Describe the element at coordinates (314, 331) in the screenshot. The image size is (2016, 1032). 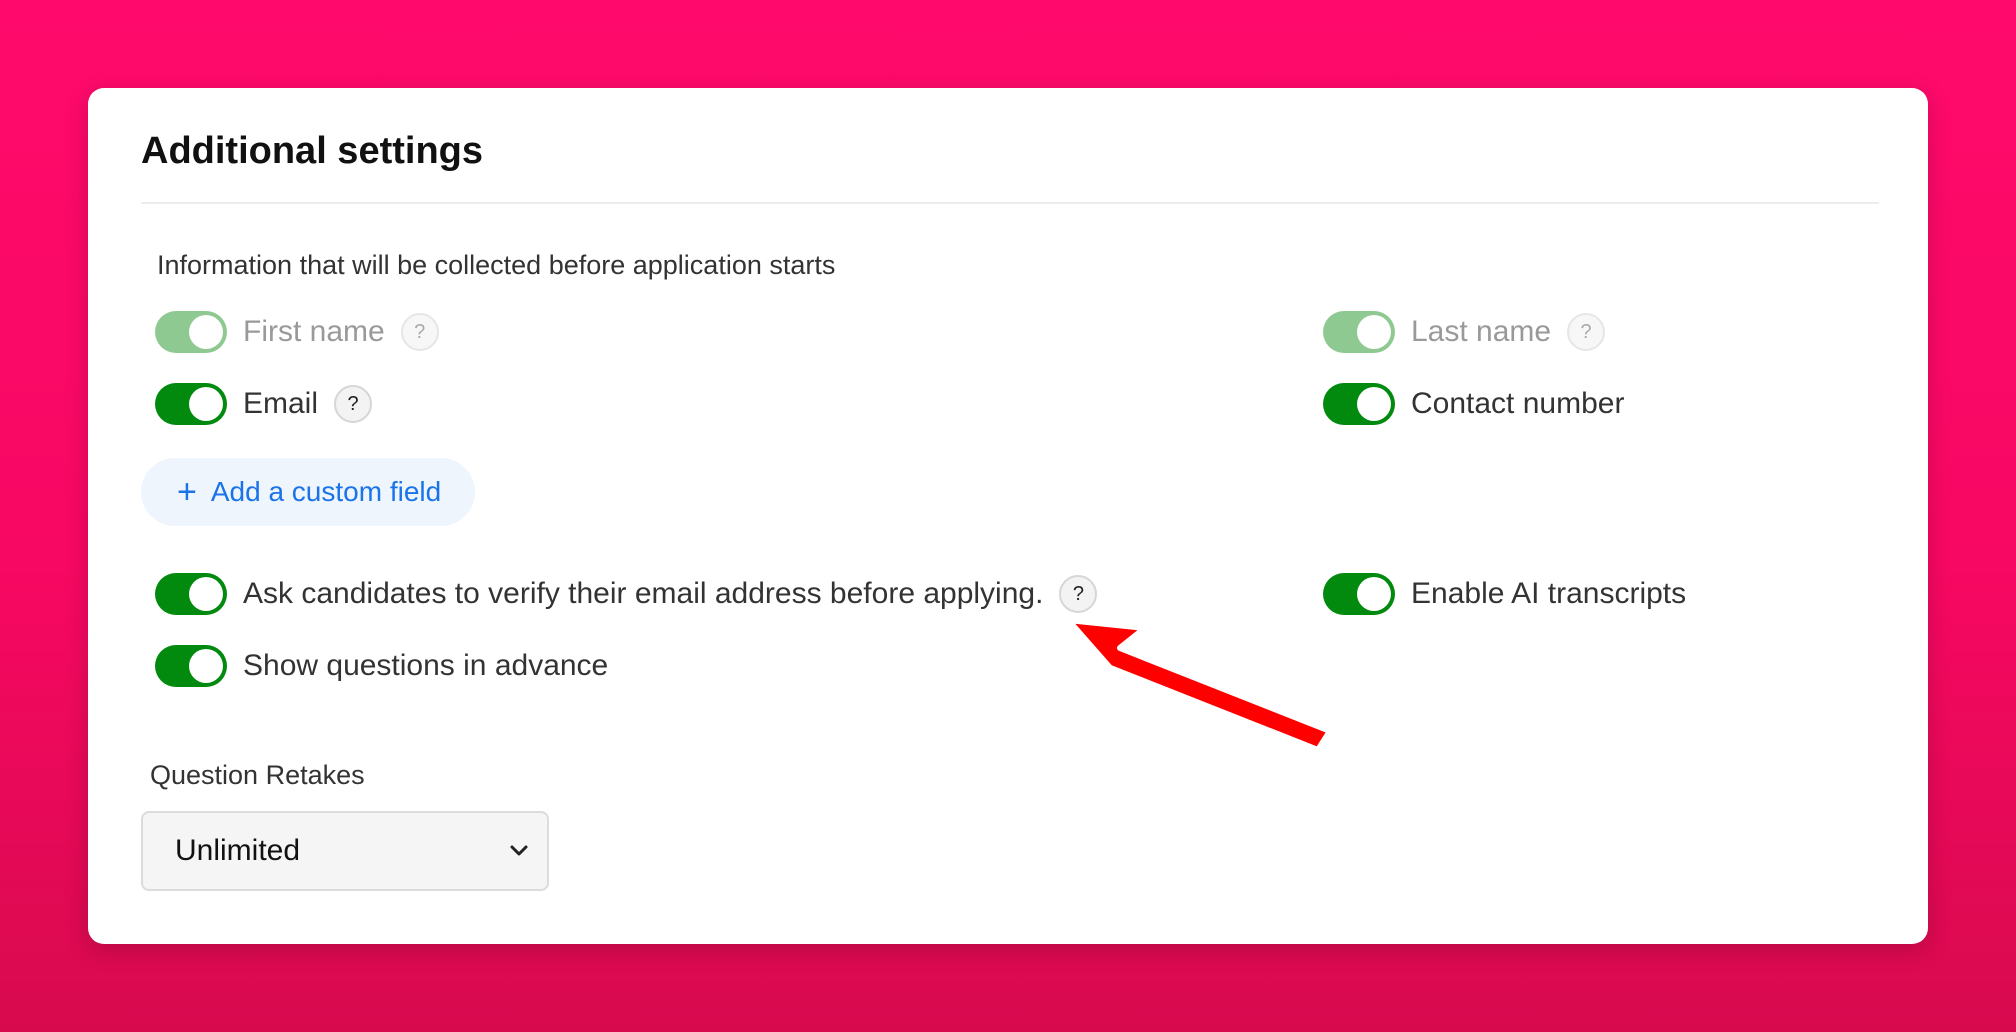
I see `first-name-label: First name` at that location.